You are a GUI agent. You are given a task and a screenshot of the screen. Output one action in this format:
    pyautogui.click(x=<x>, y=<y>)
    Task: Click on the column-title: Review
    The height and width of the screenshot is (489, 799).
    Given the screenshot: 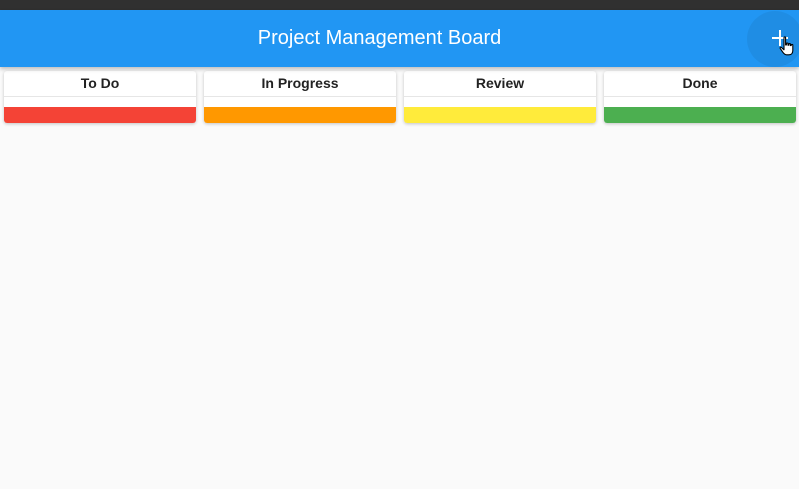 What is the action you would take?
    pyautogui.click(x=500, y=84)
    